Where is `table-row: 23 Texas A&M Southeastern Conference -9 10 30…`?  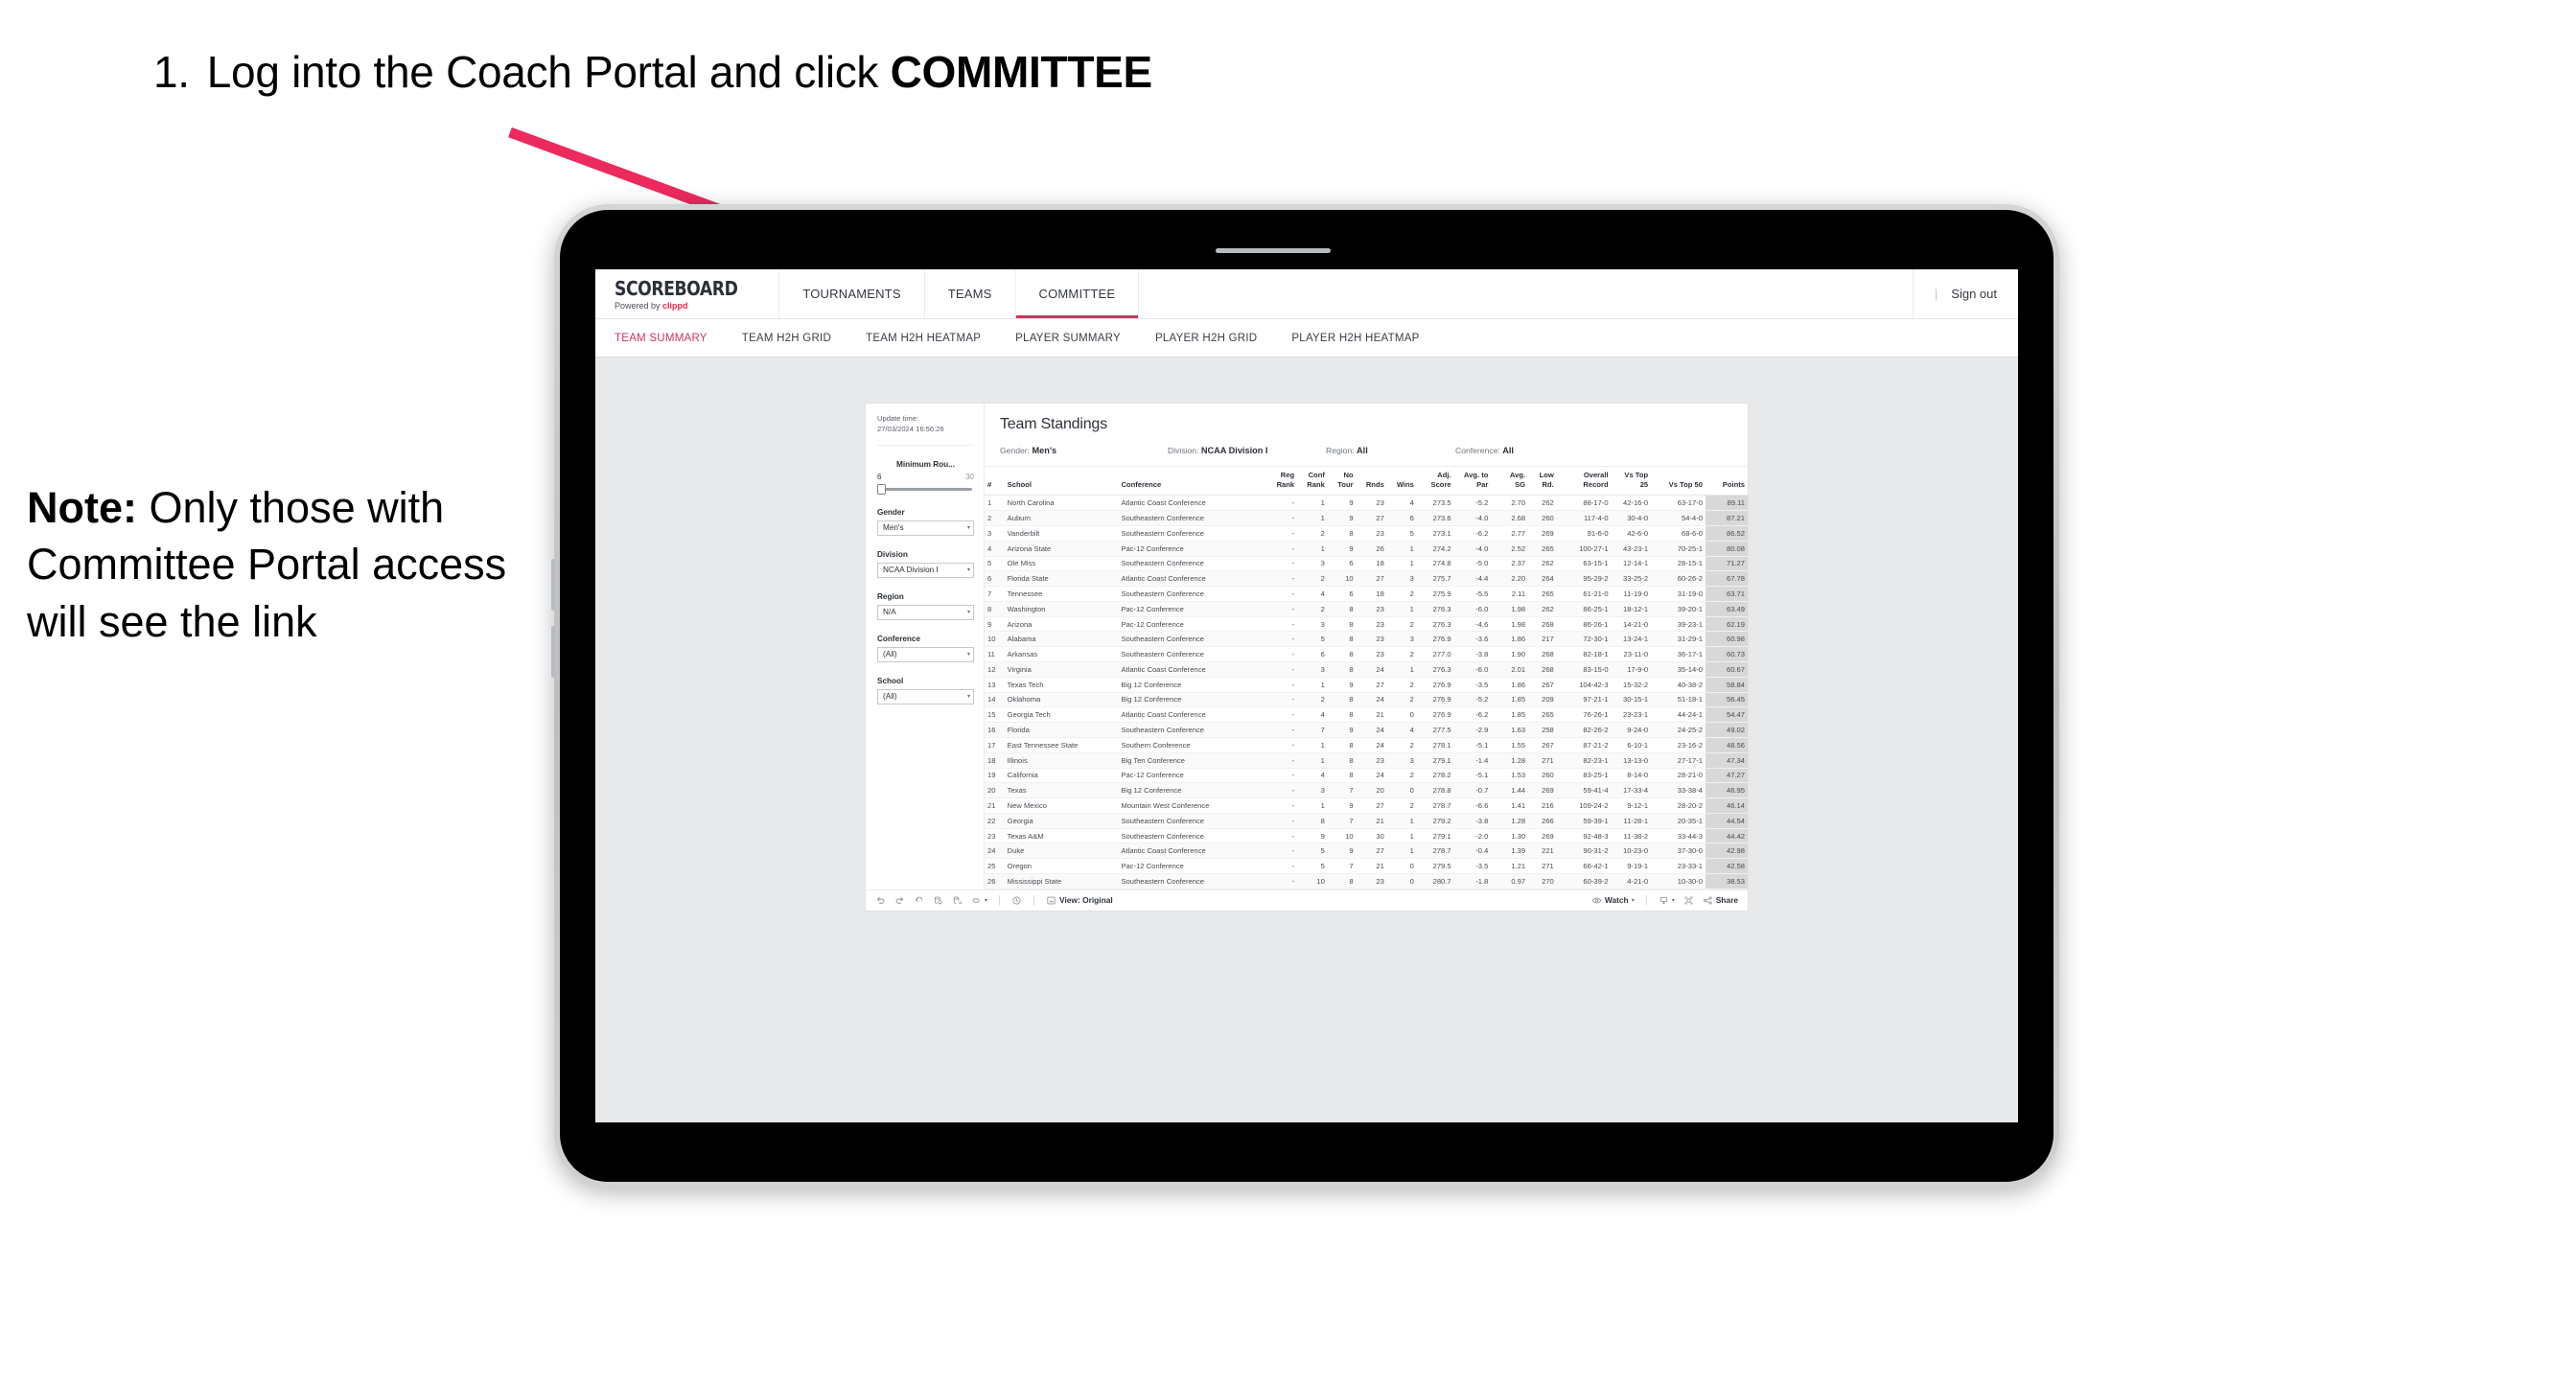
table-row: 23 Texas A&M Southeastern Conference -9 10 30… is located at coordinates (1366, 836).